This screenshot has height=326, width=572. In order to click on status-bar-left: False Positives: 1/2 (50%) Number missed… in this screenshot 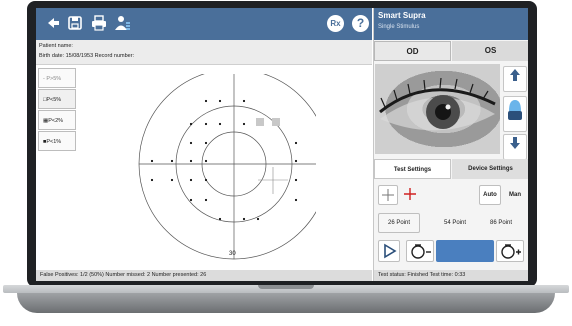, I will do `click(204, 275)`.